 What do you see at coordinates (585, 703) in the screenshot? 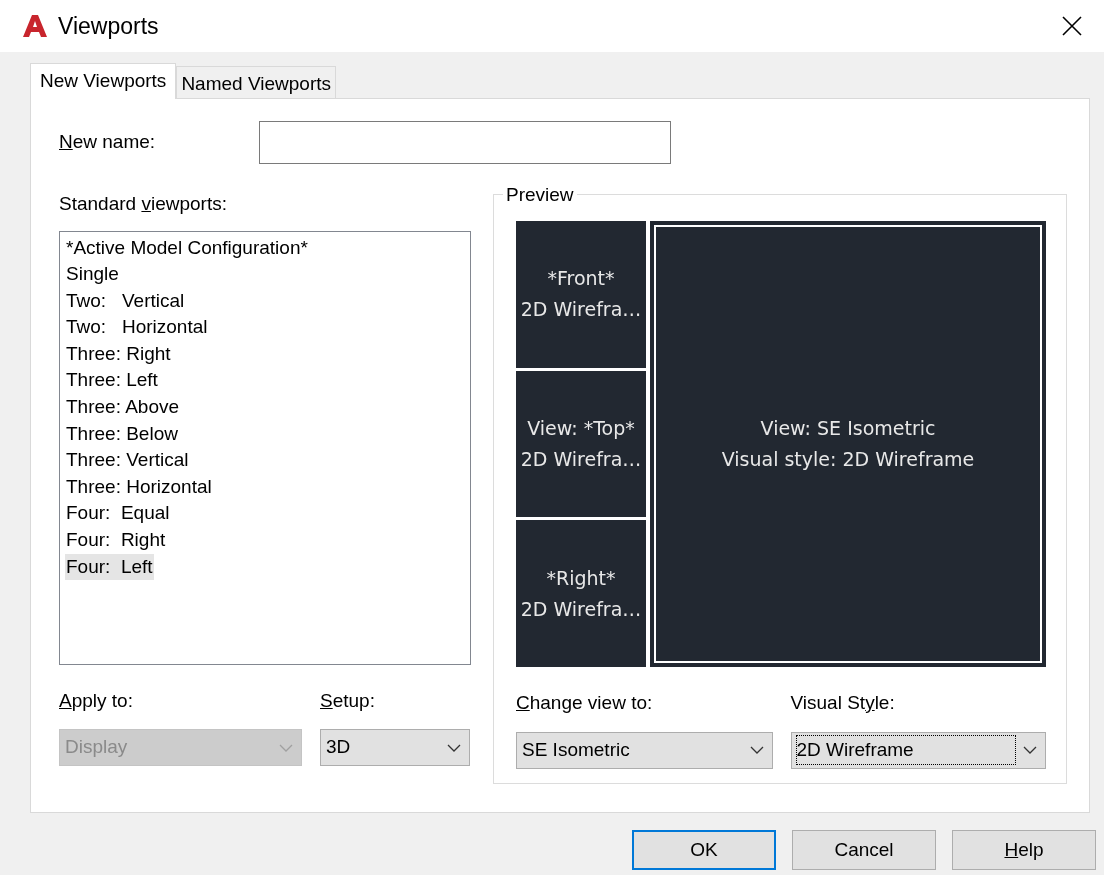
I see `dropdown-label: Change view to:` at bounding box center [585, 703].